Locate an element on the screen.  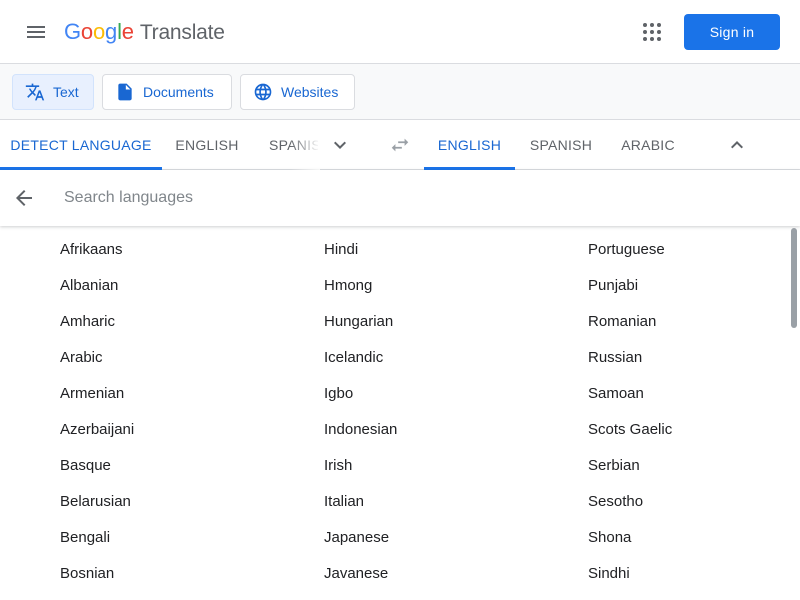
google-apps-button is located at coordinates (652, 32).